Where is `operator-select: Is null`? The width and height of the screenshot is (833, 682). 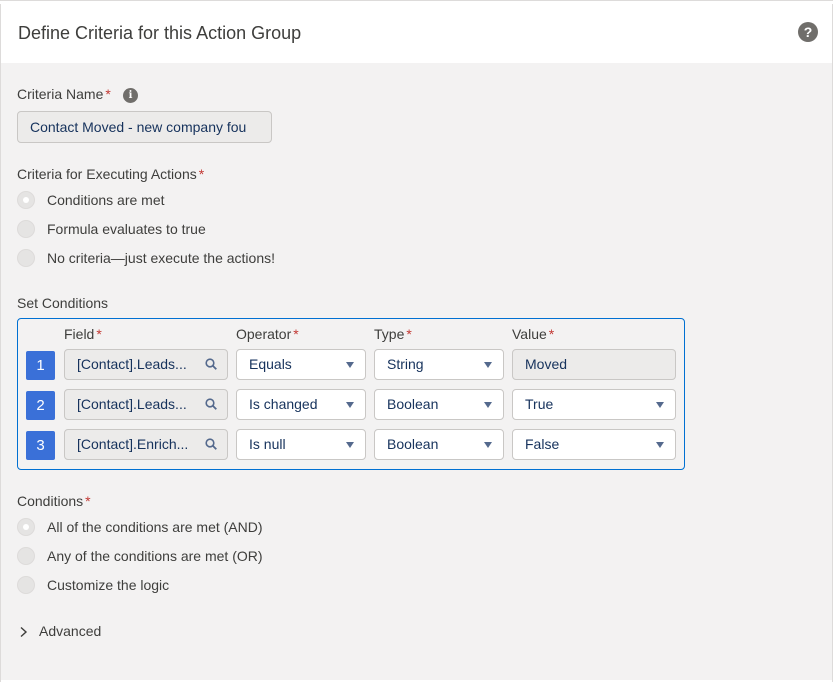
operator-select: Is null is located at coordinates (301, 444).